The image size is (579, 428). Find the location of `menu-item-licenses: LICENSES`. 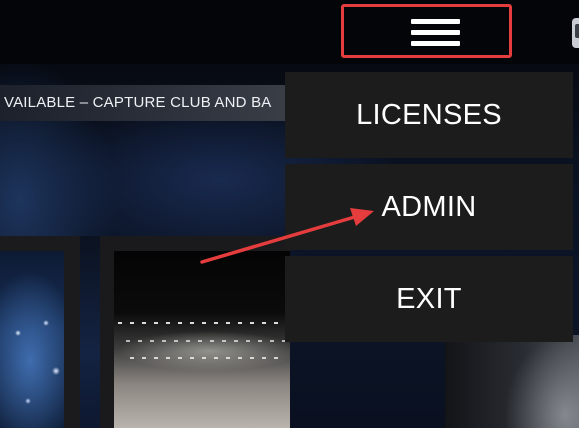

menu-item-licenses: LICENSES is located at coordinates (429, 115).